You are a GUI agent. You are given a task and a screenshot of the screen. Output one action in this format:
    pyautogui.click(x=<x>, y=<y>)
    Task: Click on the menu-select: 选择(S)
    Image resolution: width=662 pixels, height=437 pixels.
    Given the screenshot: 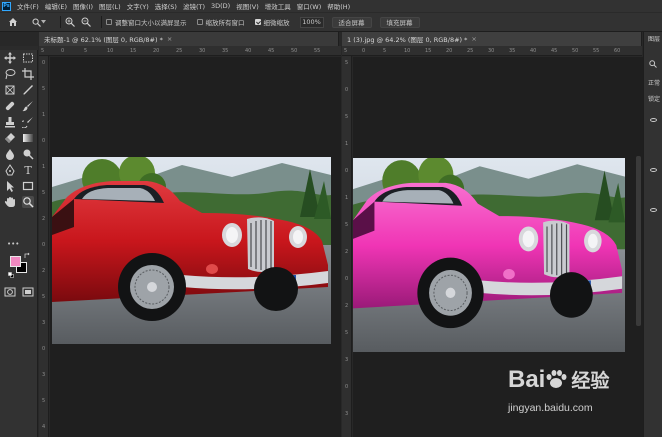 What is the action you would take?
    pyautogui.click(x=166, y=6)
    